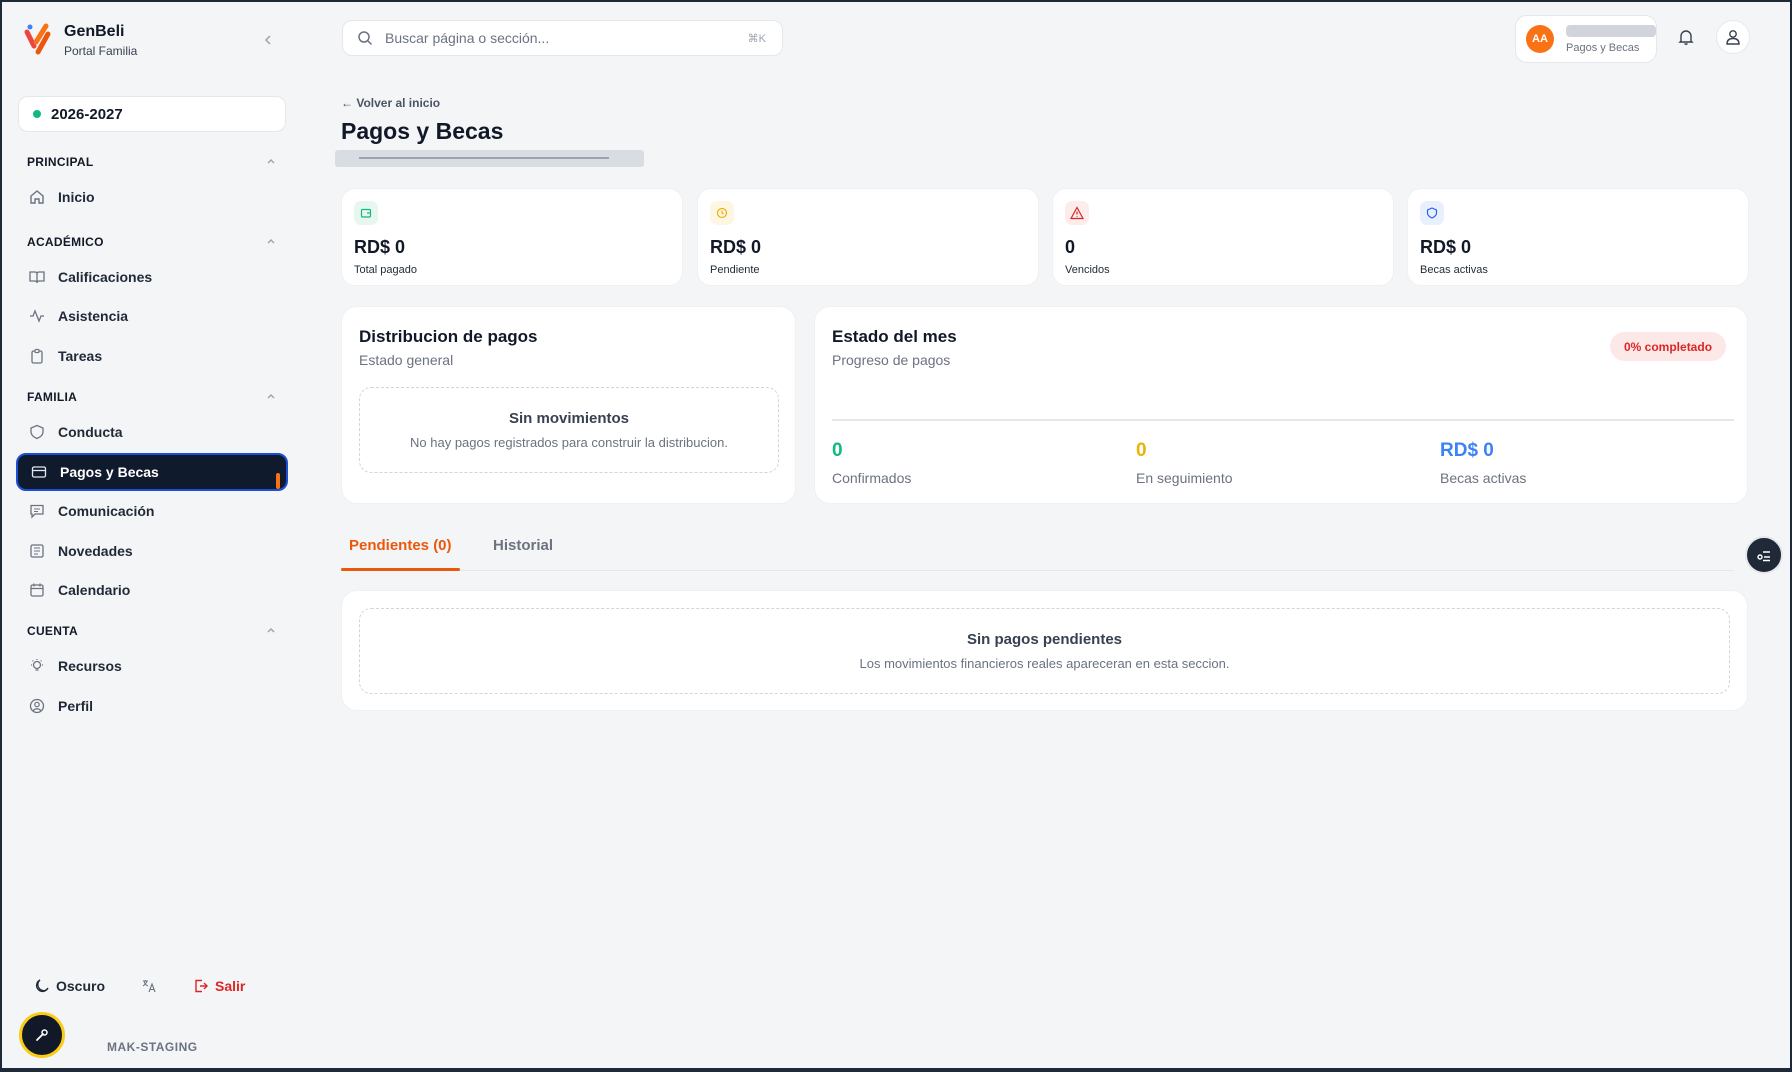  What do you see at coordinates (871, 463) in the screenshot?
I see `month-stat-confirmados: 0 Confirmados` at bounding box center [871, 463].